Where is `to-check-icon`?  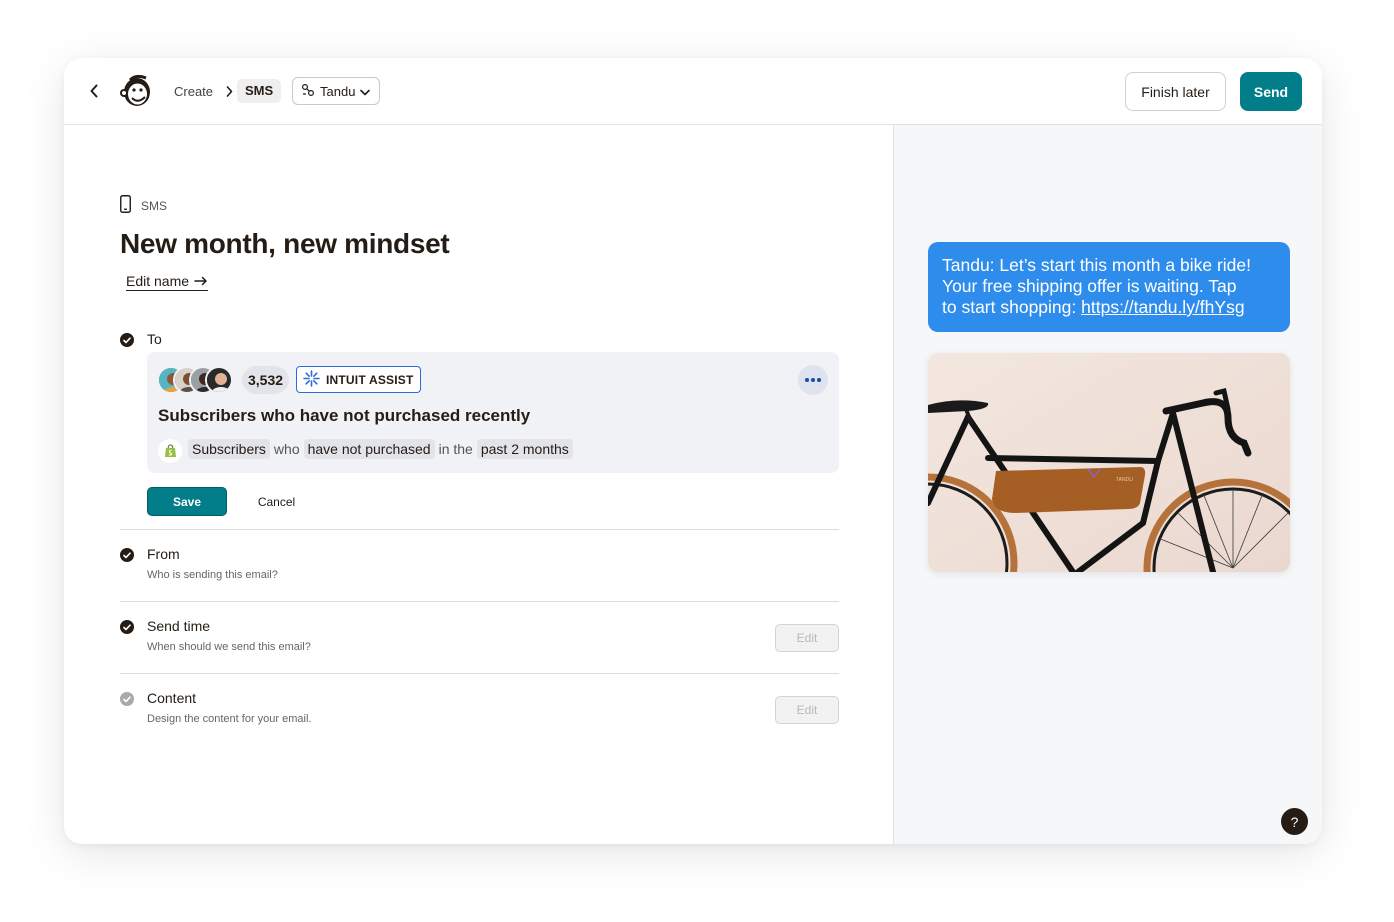 to-check-icon is located at coordinates (127, 340).